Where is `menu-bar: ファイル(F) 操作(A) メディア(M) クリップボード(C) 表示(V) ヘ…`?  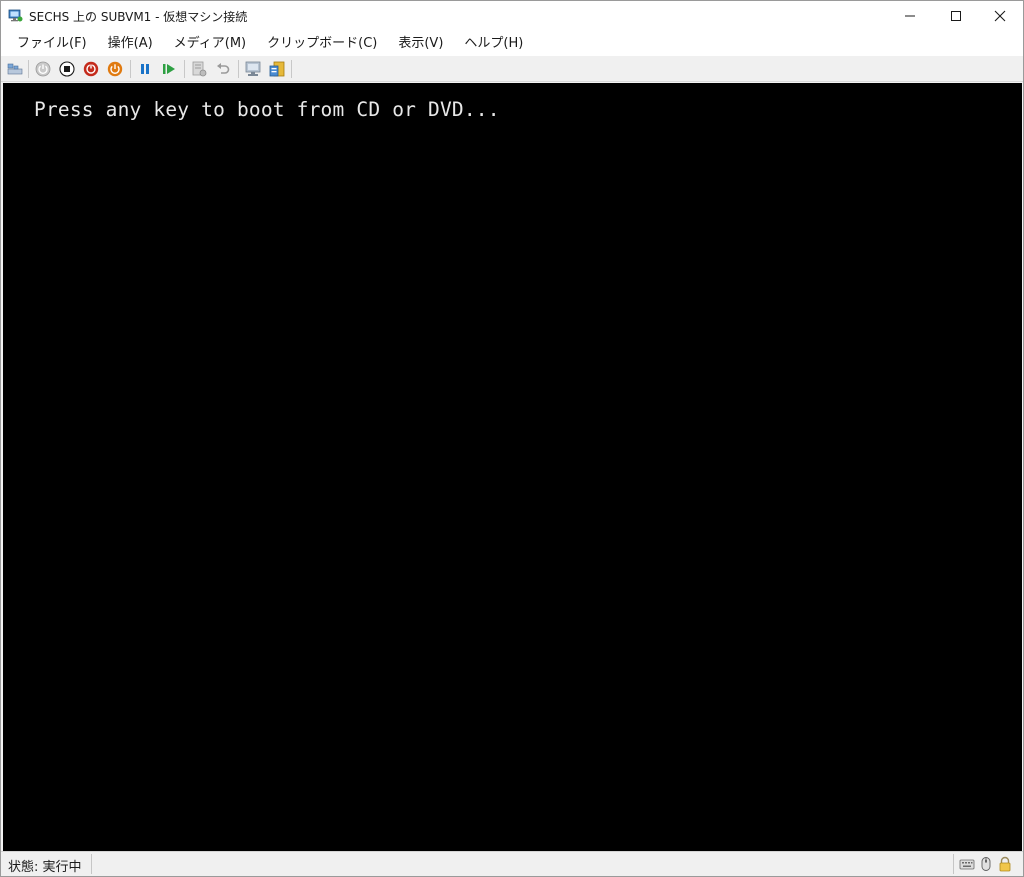
menu-bar: ファイル(F) 操作(A) メディア(M) クリップボード(C) 表示(V) ヘ… is located at coordinates (512, 43).